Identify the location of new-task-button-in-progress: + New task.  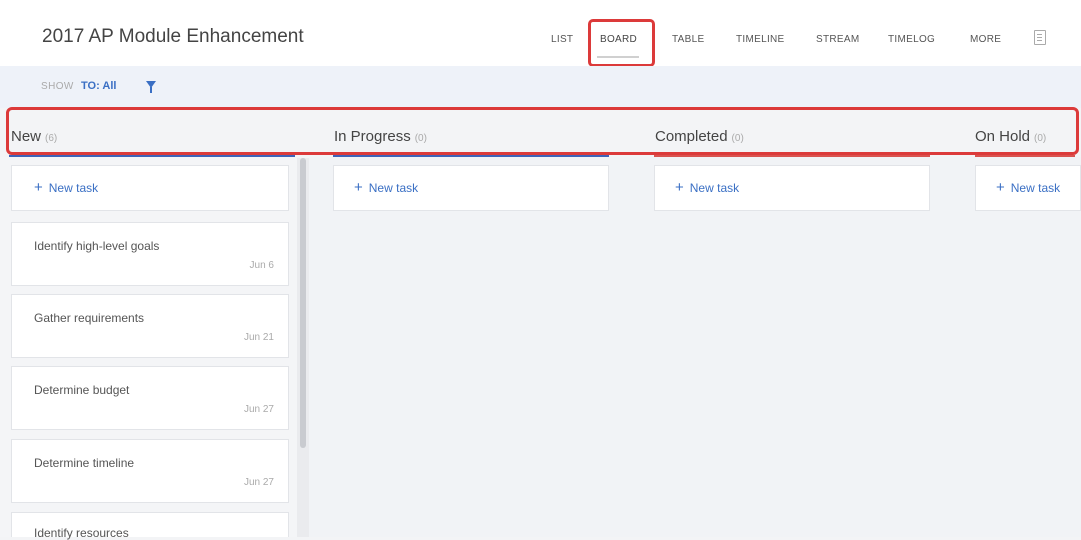
(471, 188).